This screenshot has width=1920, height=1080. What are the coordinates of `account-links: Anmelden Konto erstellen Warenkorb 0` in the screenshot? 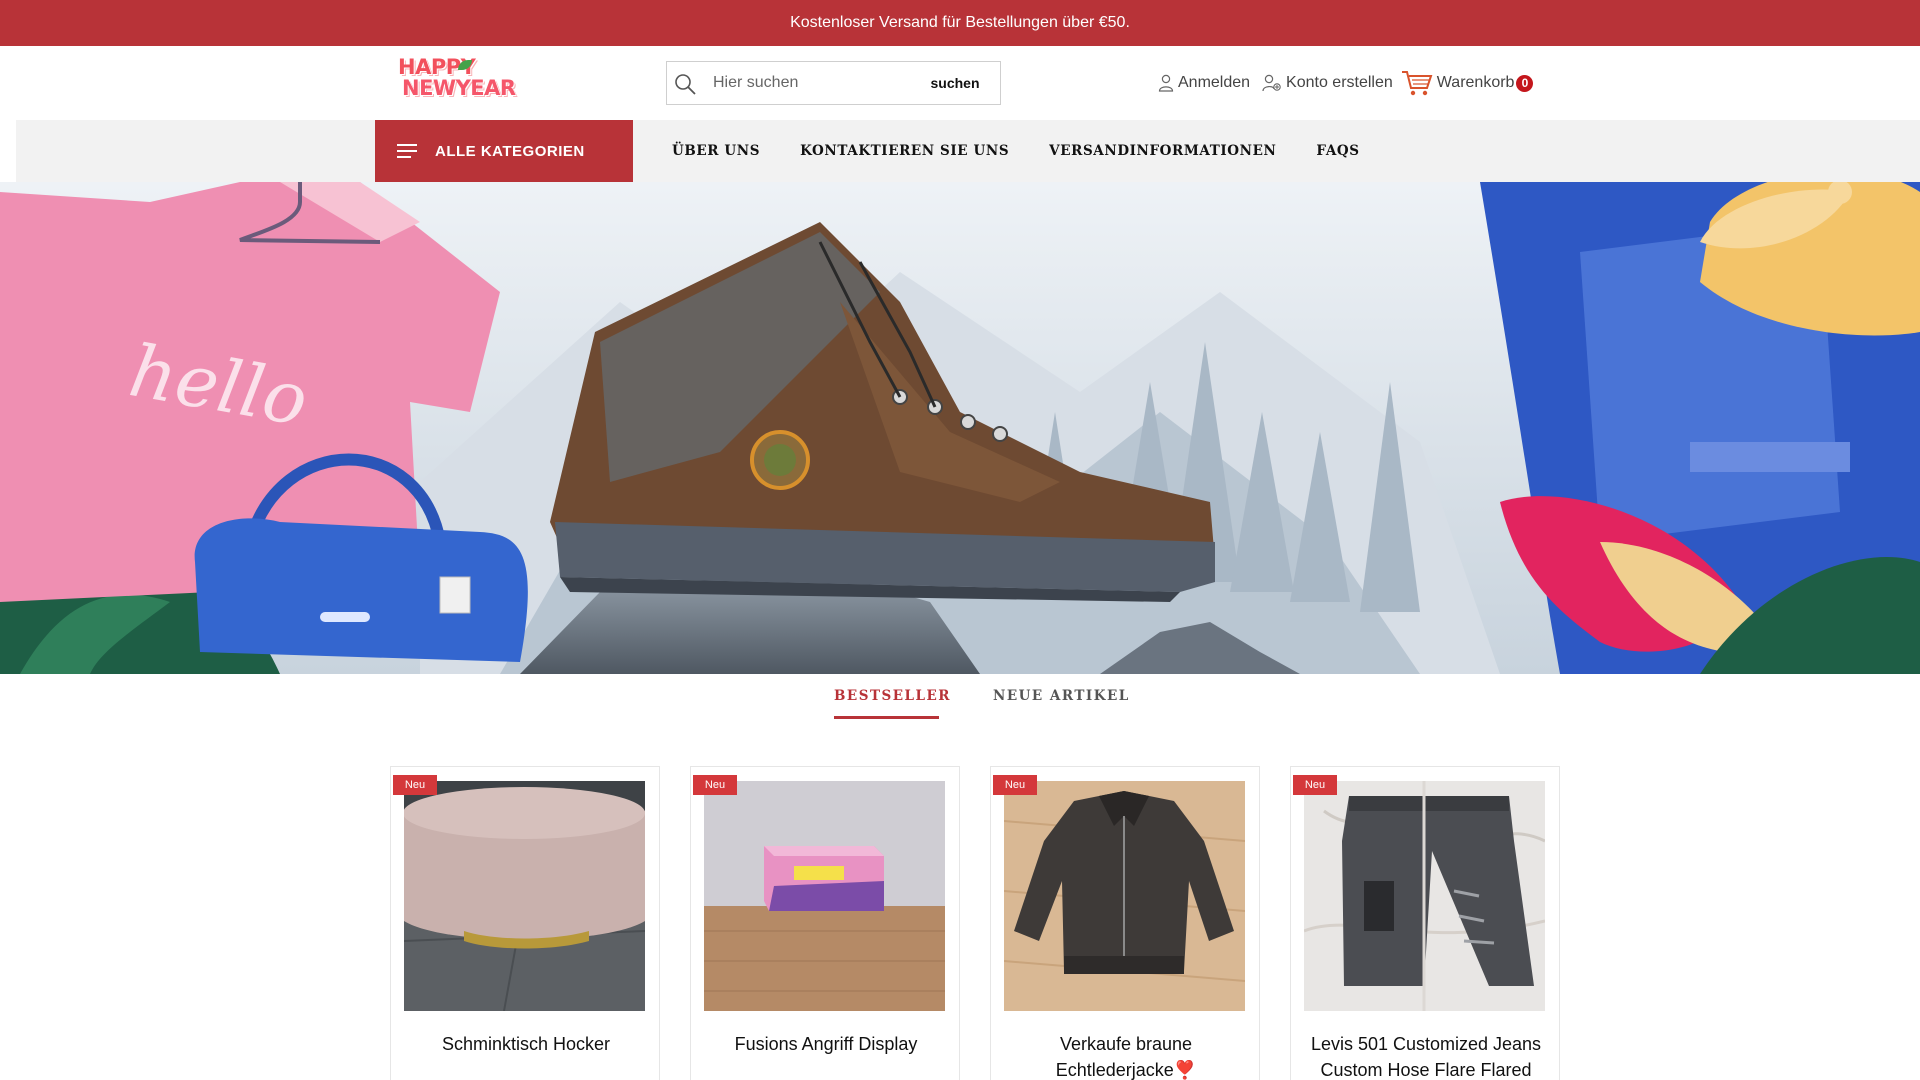 It's located at (1346, 83).